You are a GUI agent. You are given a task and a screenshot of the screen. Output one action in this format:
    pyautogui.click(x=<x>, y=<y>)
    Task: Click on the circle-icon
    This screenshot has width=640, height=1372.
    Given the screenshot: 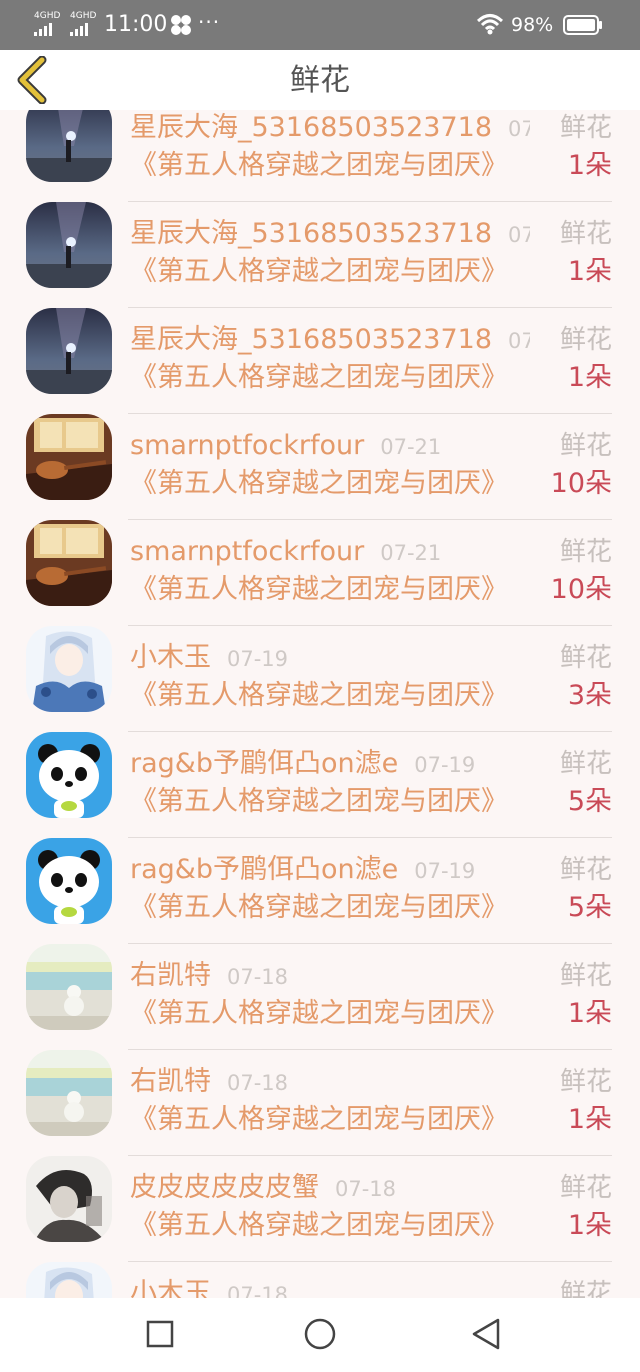 What is the action you would take?
    pyautogui.click(x=320, y=1334)
    